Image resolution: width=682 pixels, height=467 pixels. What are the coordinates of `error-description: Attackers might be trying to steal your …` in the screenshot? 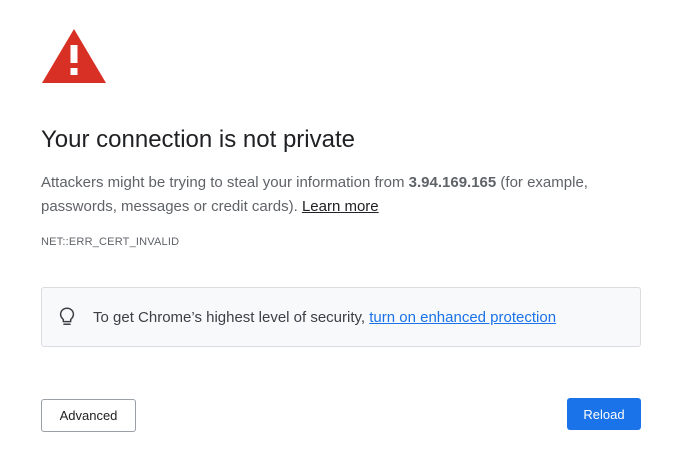 It's located at (341, 195).